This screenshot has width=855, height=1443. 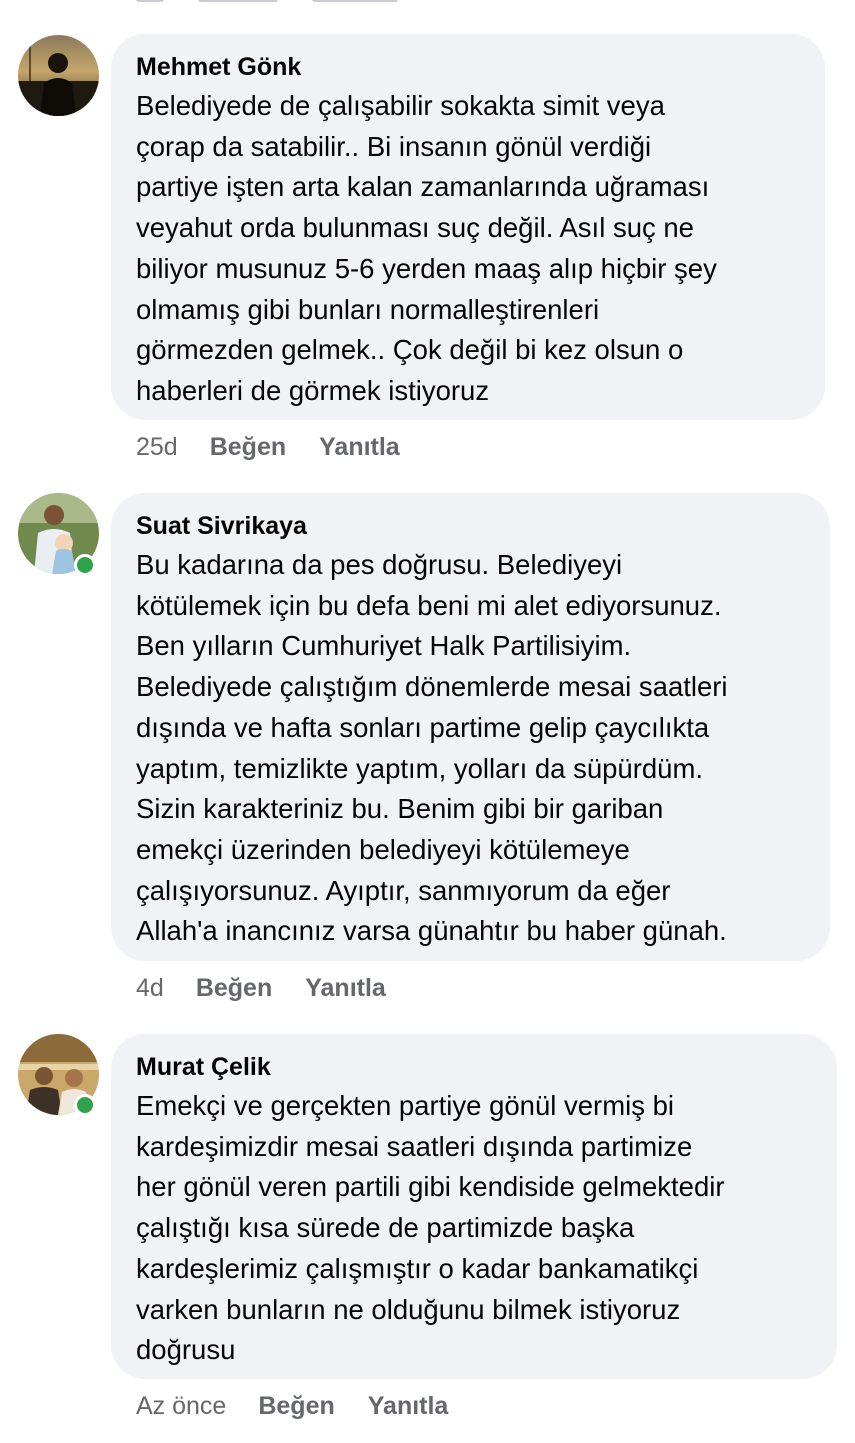 I want to click on previous-comment-actions-cutoff, so click(x=286, y=2).